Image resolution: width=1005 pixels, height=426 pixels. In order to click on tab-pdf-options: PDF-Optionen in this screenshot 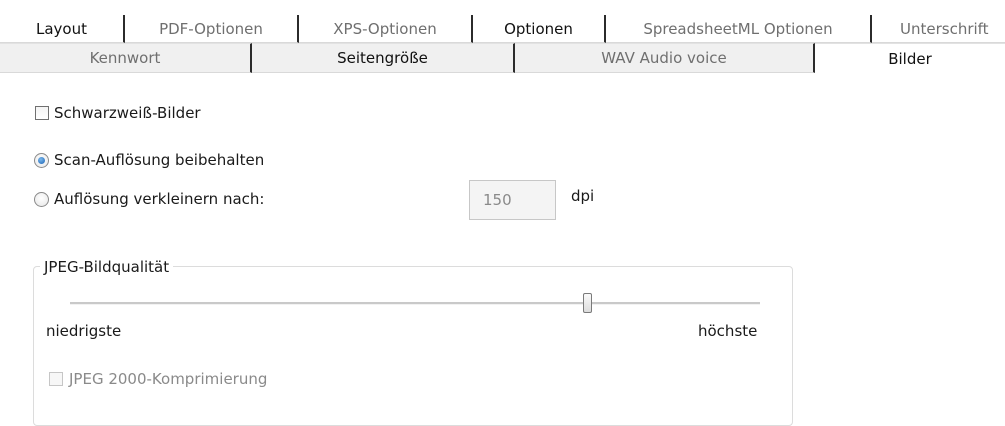, I will do `click(212, 29)`.